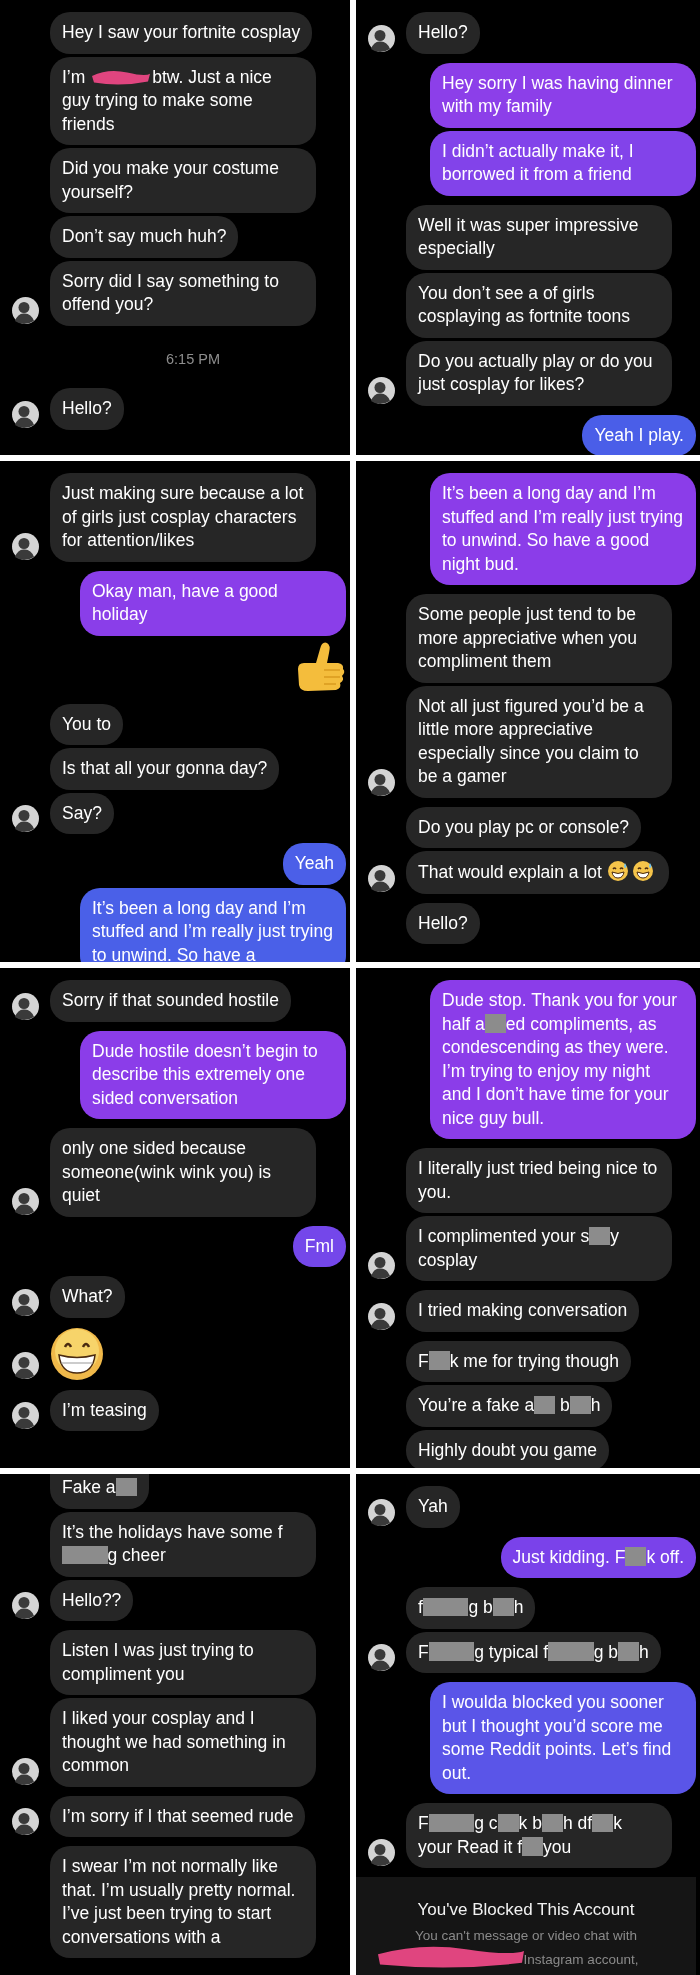 The height and width of the screenshot is (1975, 700). Describe the element at coordinates (193, 359) in the screenshot. I see `timestamp: 6:15 PM` at that location.